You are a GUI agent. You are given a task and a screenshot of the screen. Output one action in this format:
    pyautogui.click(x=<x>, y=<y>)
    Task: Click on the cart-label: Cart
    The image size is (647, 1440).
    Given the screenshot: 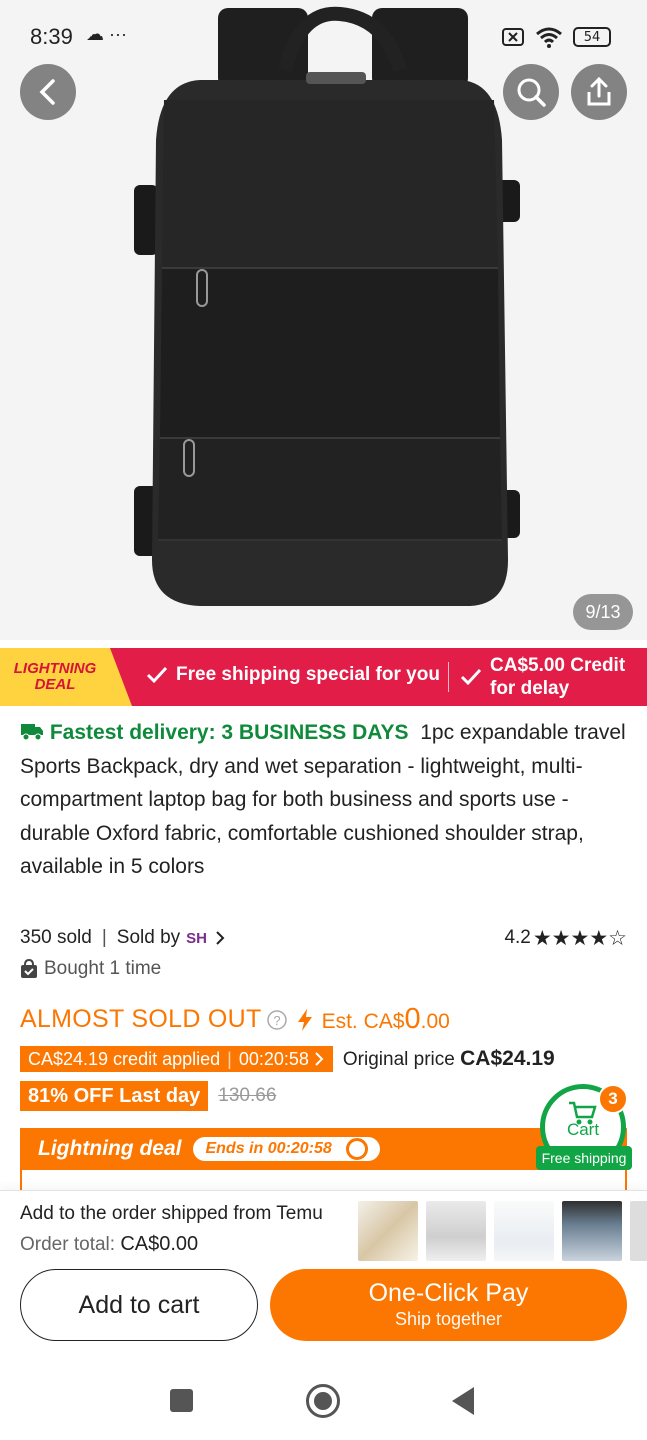 What is the action you would take?
    pyautogui.click(x=583, y=1129)
    